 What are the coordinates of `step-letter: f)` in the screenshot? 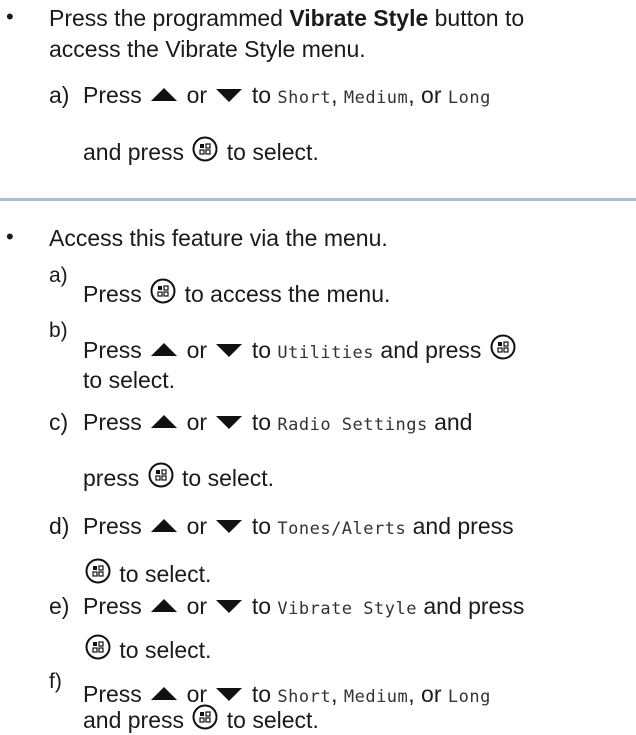 It's located at (55, 681).